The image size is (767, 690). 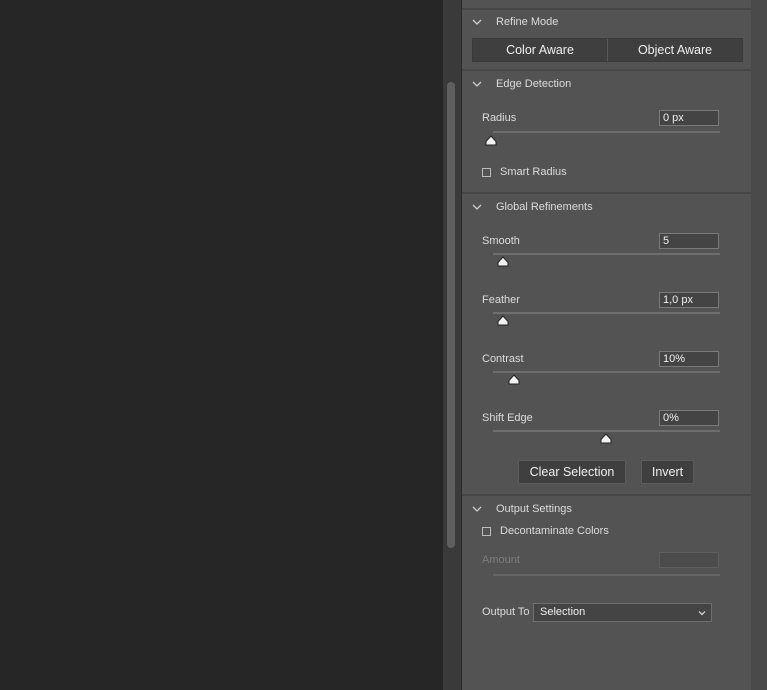 I want to click on section-title: Global Refinements, so click(x=544, y=207).